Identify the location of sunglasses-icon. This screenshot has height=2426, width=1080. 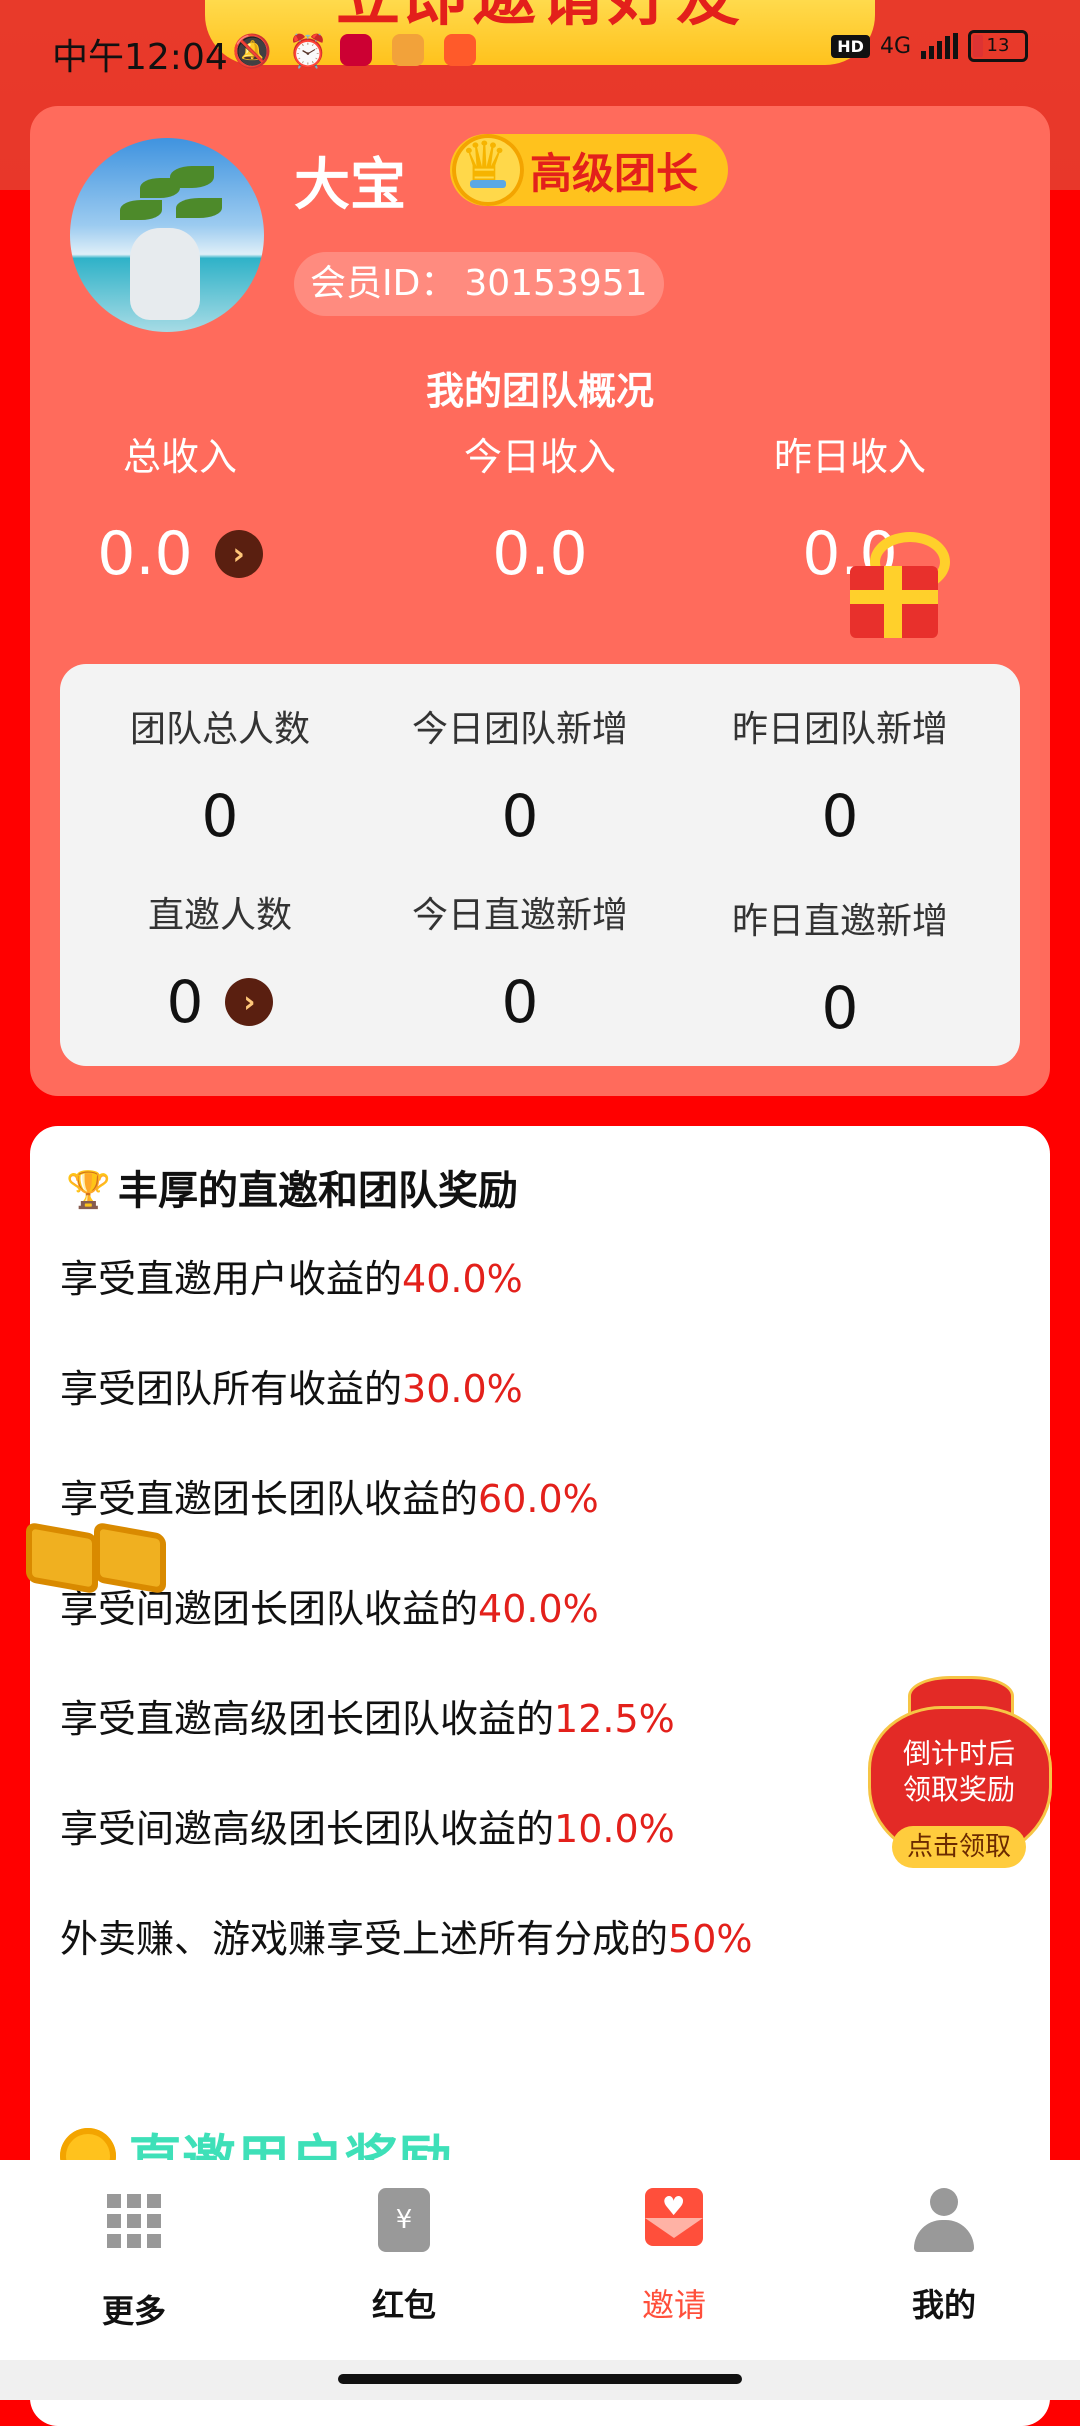
(94, 1560).